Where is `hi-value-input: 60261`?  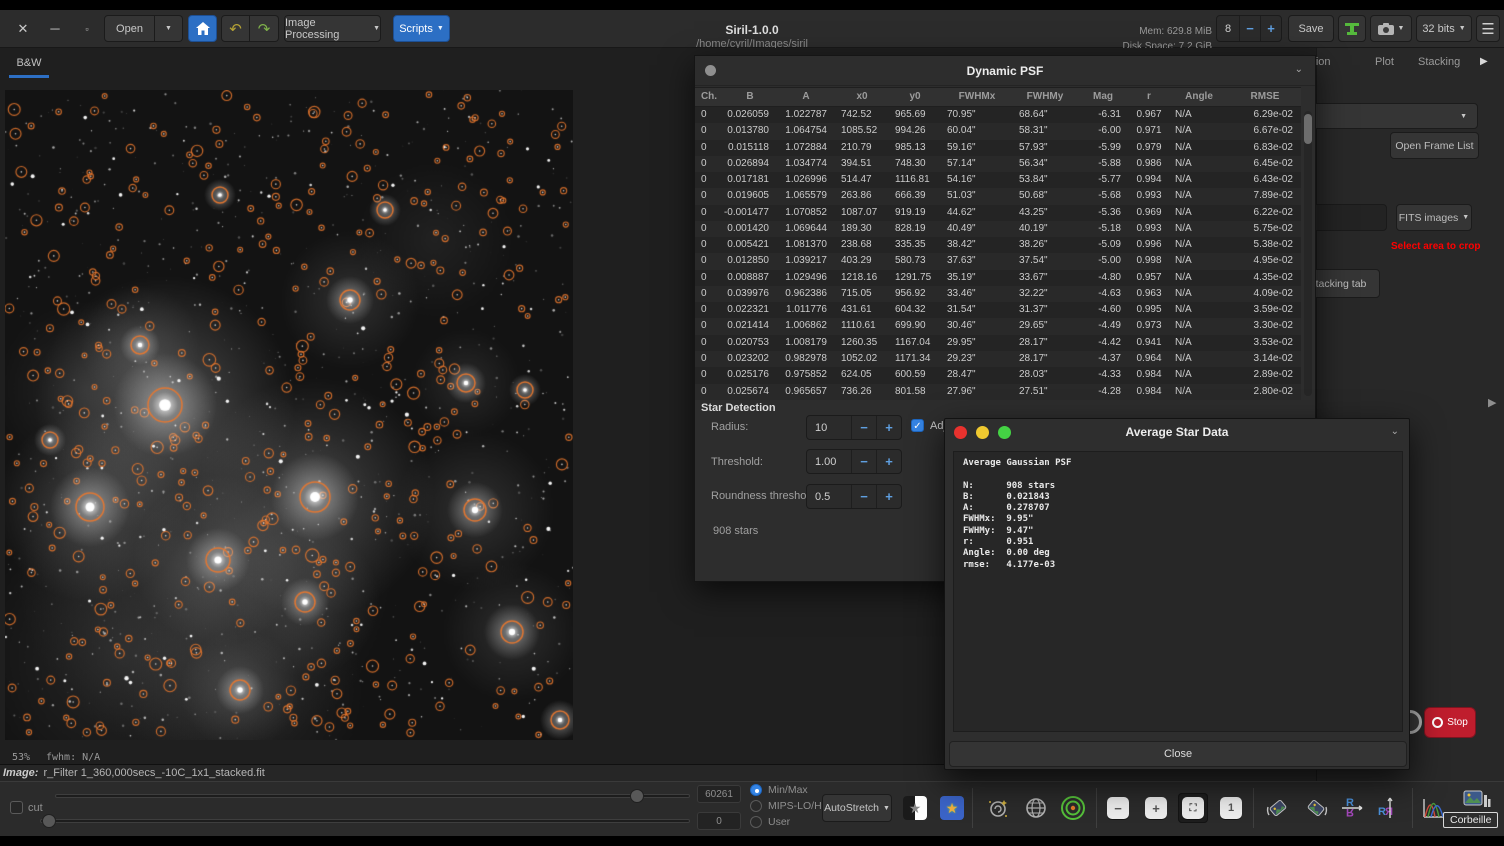
hi-value-input: 60261 is located at coordinates (719, 794).